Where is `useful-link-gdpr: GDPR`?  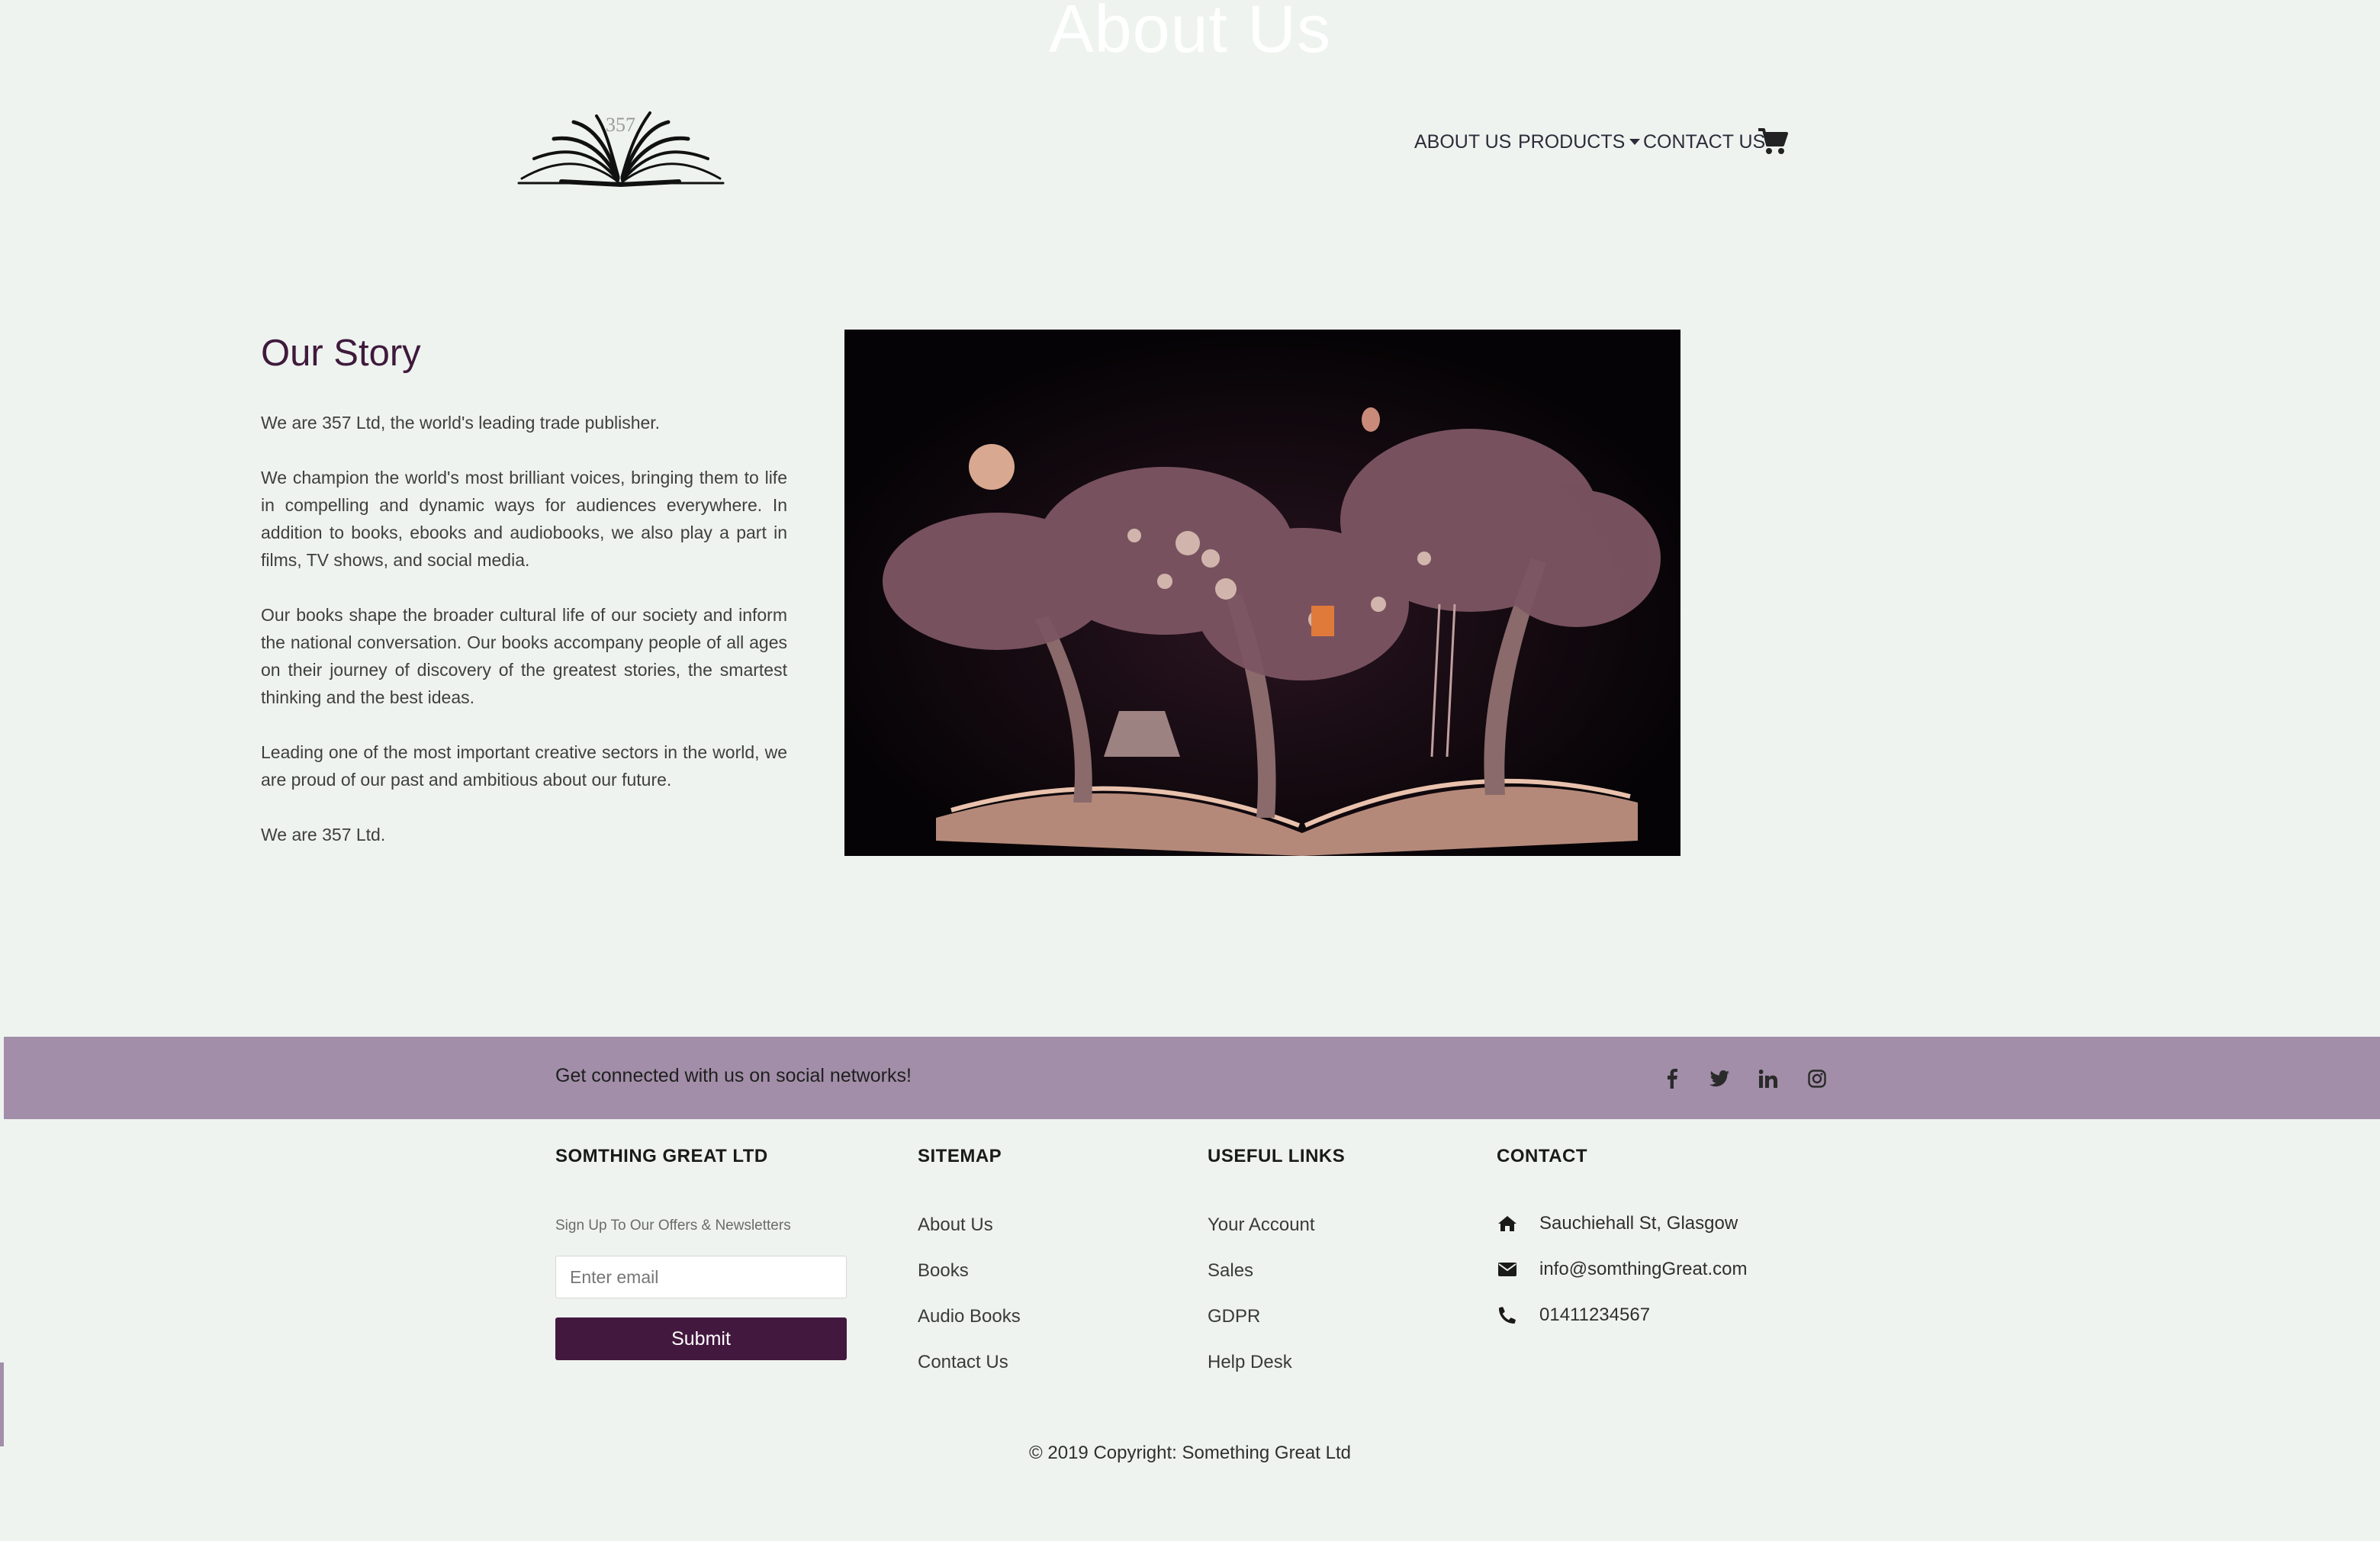 useful-link-gdpr: GDPR is located at coordinates (1234, 1316).